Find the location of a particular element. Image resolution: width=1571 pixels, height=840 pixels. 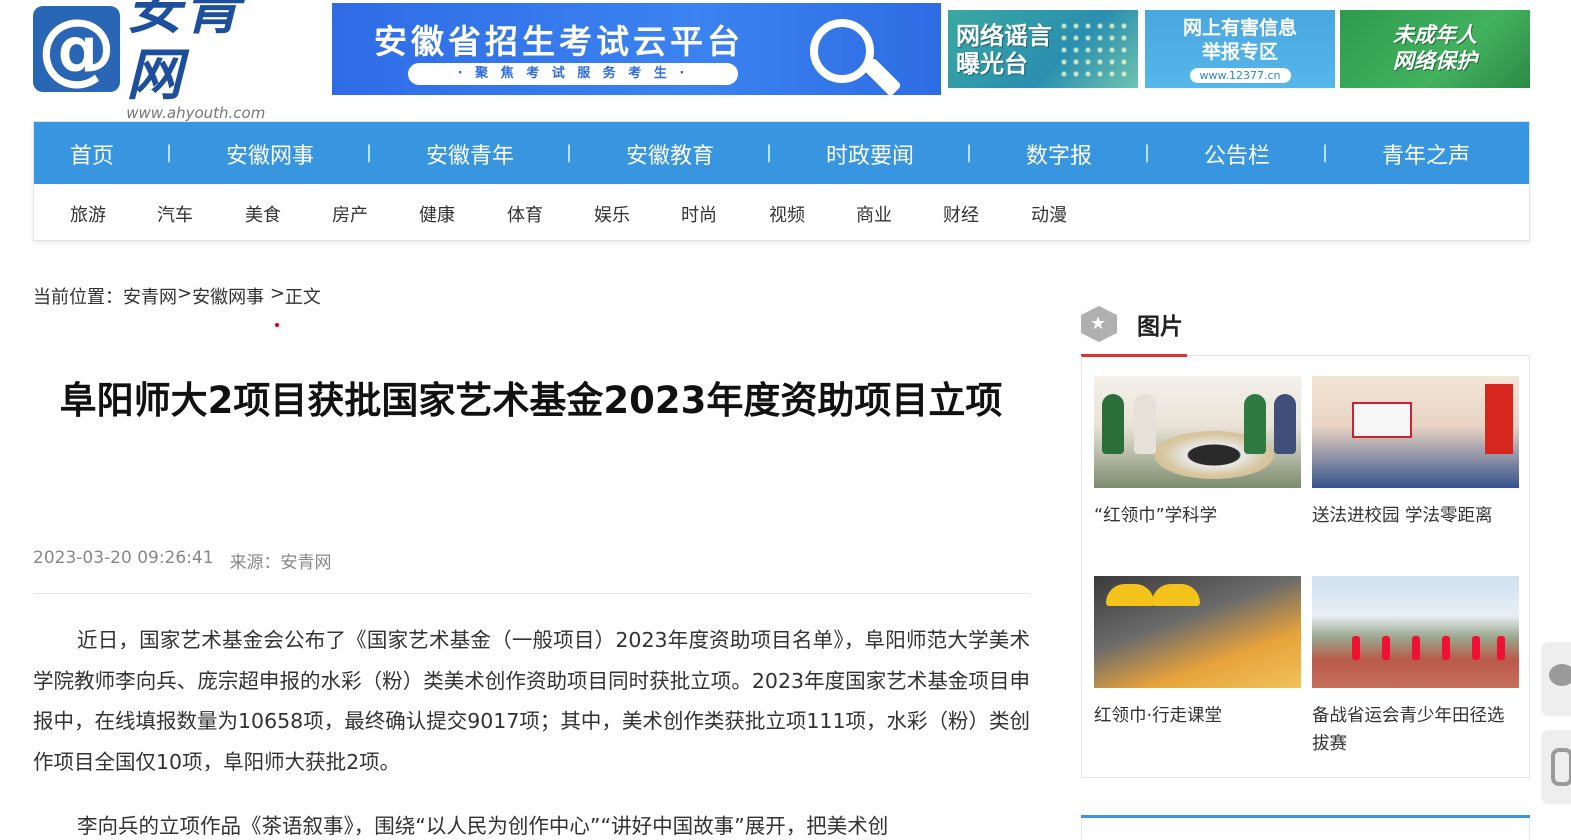

harmful-info-report-banner: 网上有害信息 举报专区 www.12377.cn is located at coordinates (1240, 49).